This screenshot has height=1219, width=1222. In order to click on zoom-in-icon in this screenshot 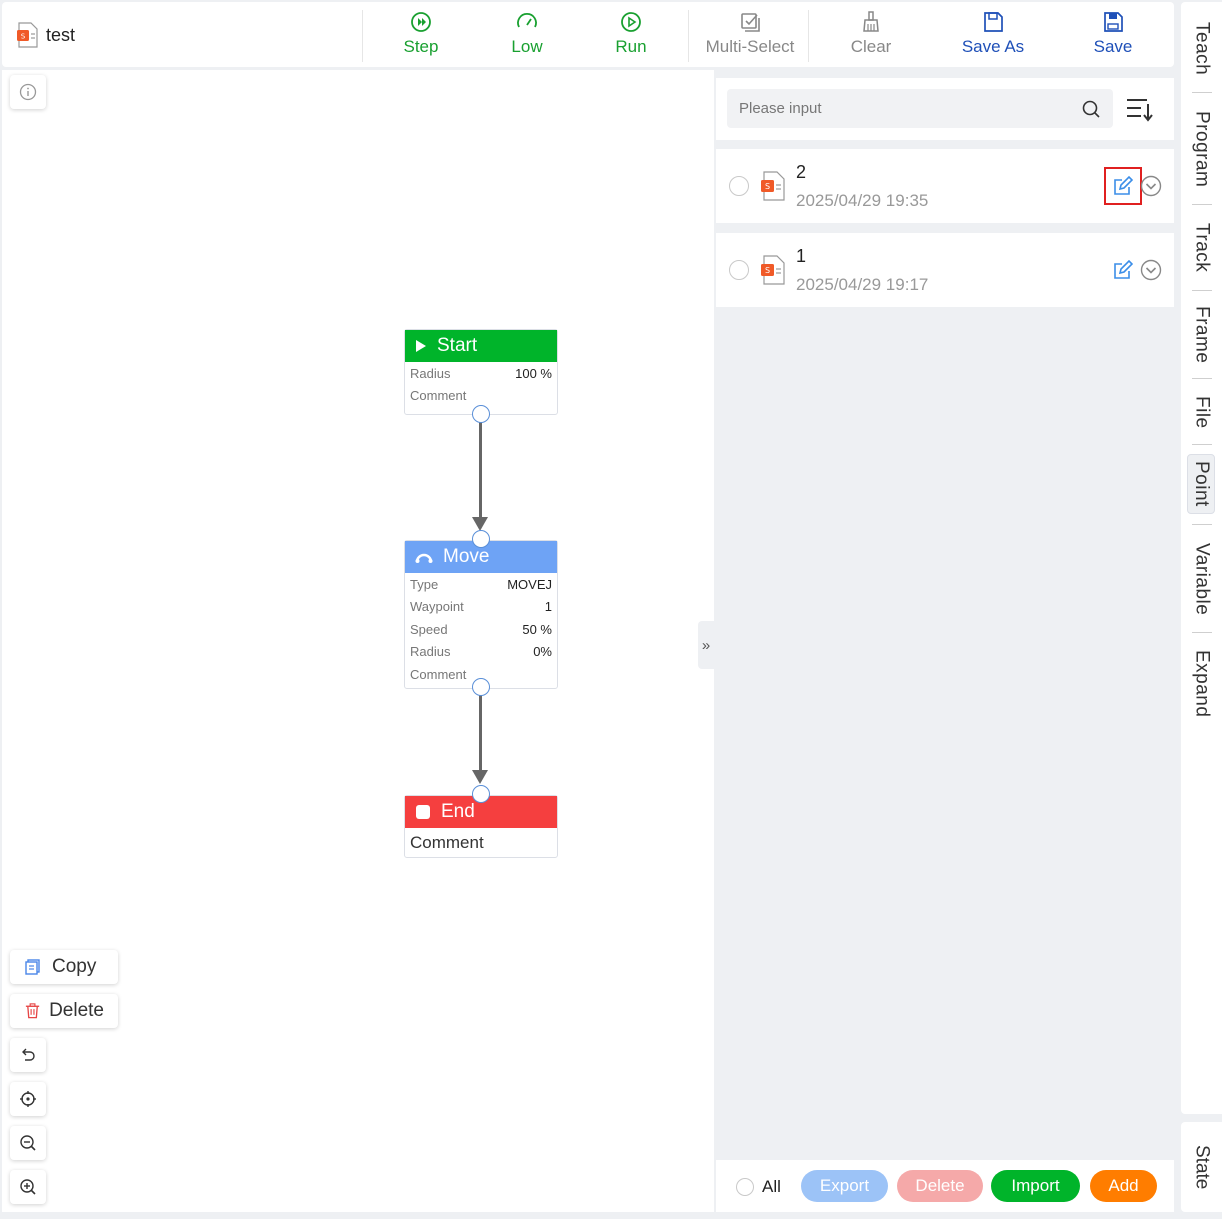, I will do `click(28, 1187)`.